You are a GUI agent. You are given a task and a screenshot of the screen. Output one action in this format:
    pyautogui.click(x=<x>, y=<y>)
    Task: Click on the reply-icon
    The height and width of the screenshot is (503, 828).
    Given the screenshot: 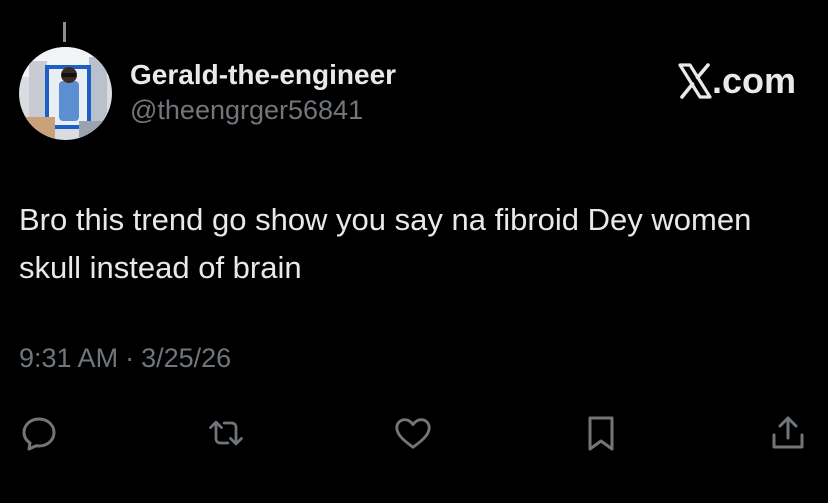 What is the action you would take?
    pyautogui.click(x=39, y=434)
    